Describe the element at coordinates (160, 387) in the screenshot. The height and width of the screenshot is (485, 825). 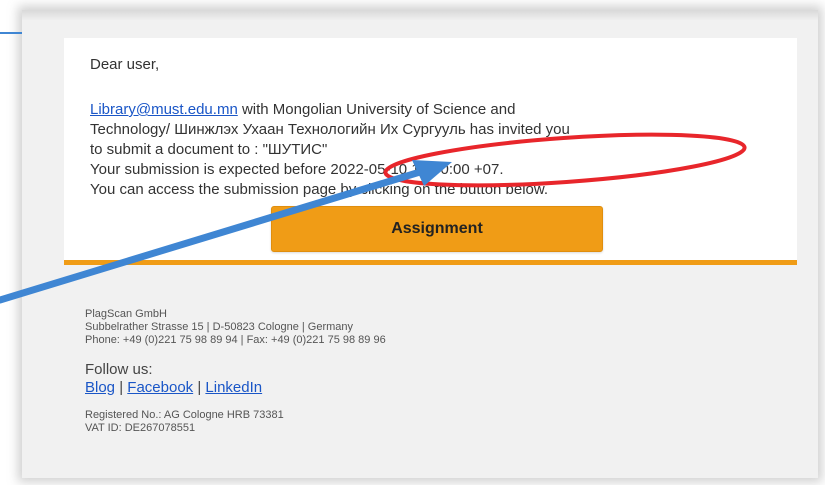
I see `facebook-link: Facebook` at that location.